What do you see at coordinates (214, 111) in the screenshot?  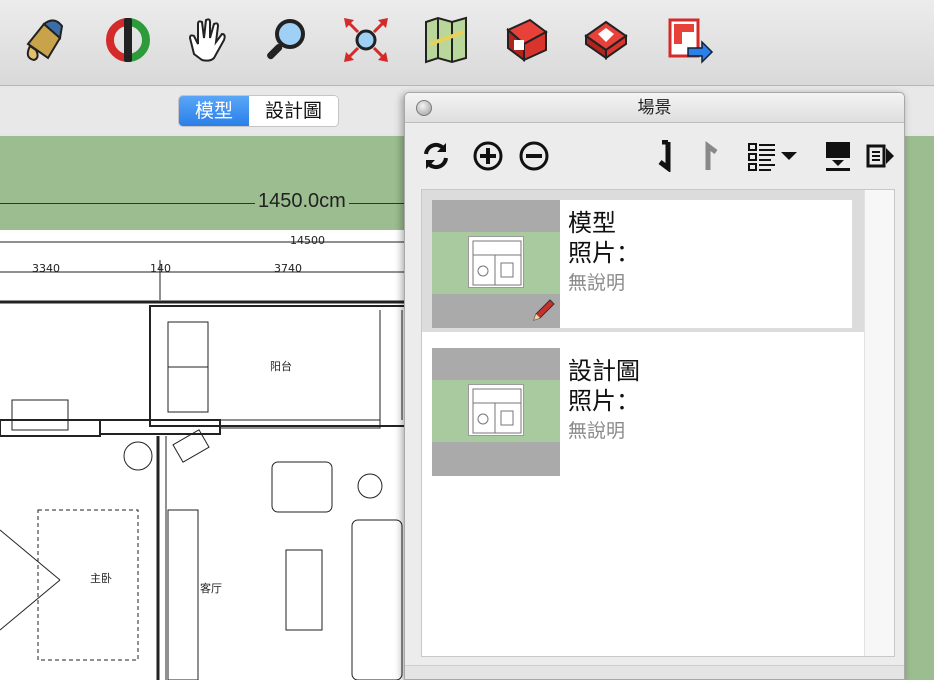 I see `tab-model: 模型` at bounding box center [214, 111].